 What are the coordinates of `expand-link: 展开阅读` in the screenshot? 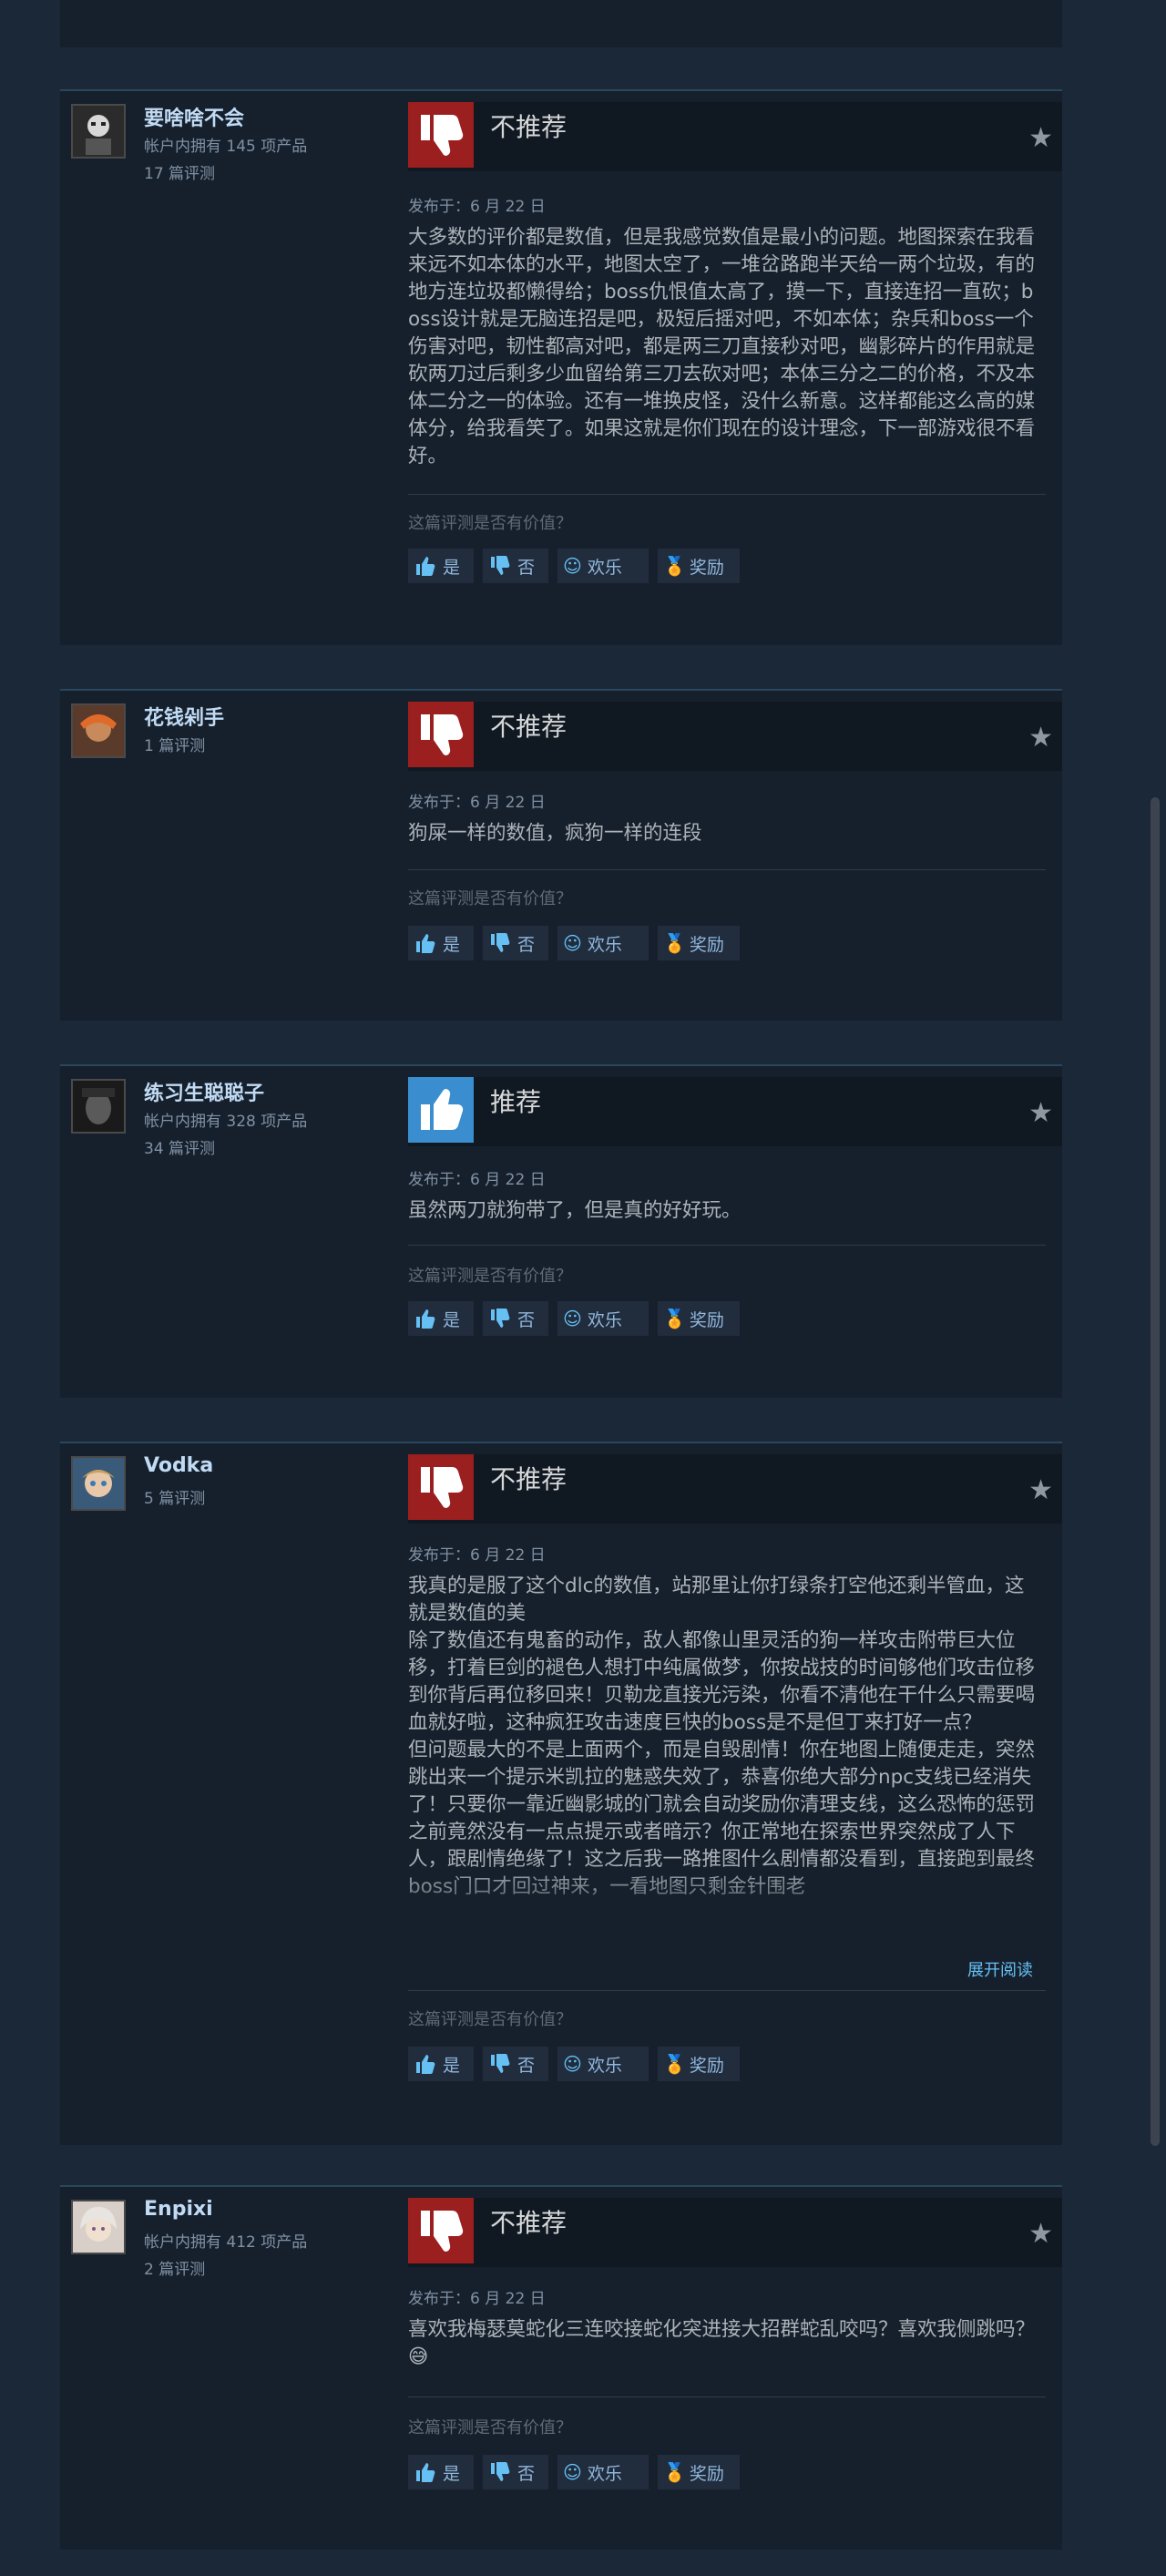 It's located at (1000, 1969).